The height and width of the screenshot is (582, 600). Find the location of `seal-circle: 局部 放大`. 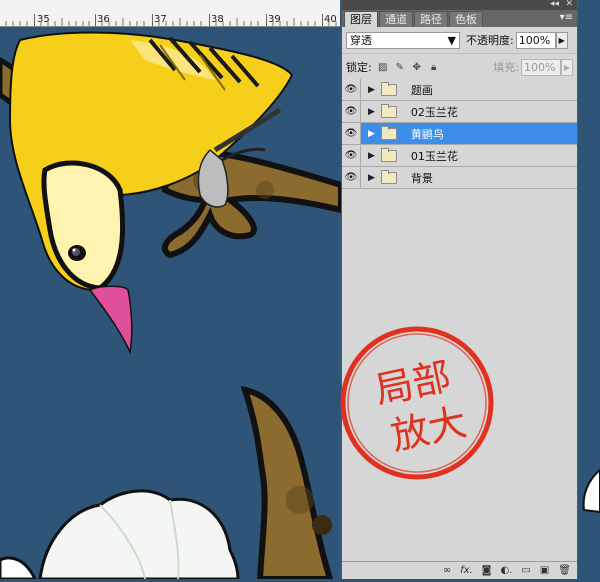

seal-circle: 局部 放大 is located at coordinates (417, 403).